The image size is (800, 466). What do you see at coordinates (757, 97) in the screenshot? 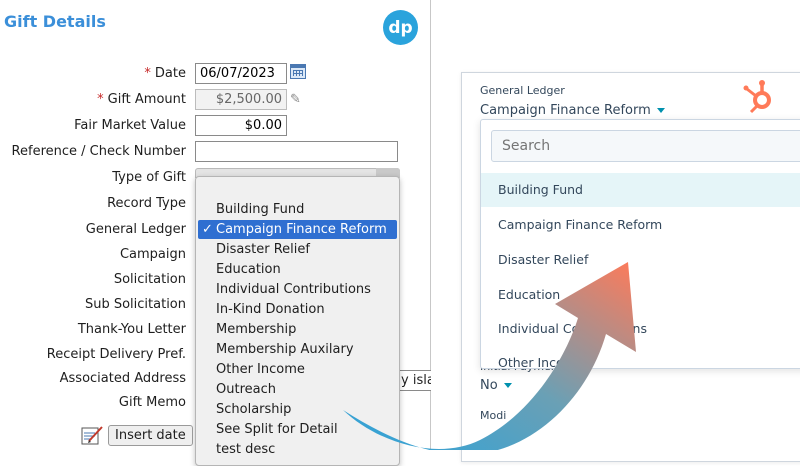
I see `hubspot-logo-icon` at bounding box center [757, 97].